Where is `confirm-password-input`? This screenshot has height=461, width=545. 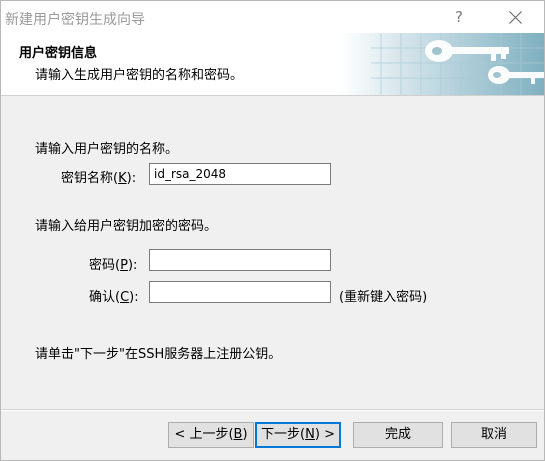 confirm-password-input is located at coordinates (240, 292).